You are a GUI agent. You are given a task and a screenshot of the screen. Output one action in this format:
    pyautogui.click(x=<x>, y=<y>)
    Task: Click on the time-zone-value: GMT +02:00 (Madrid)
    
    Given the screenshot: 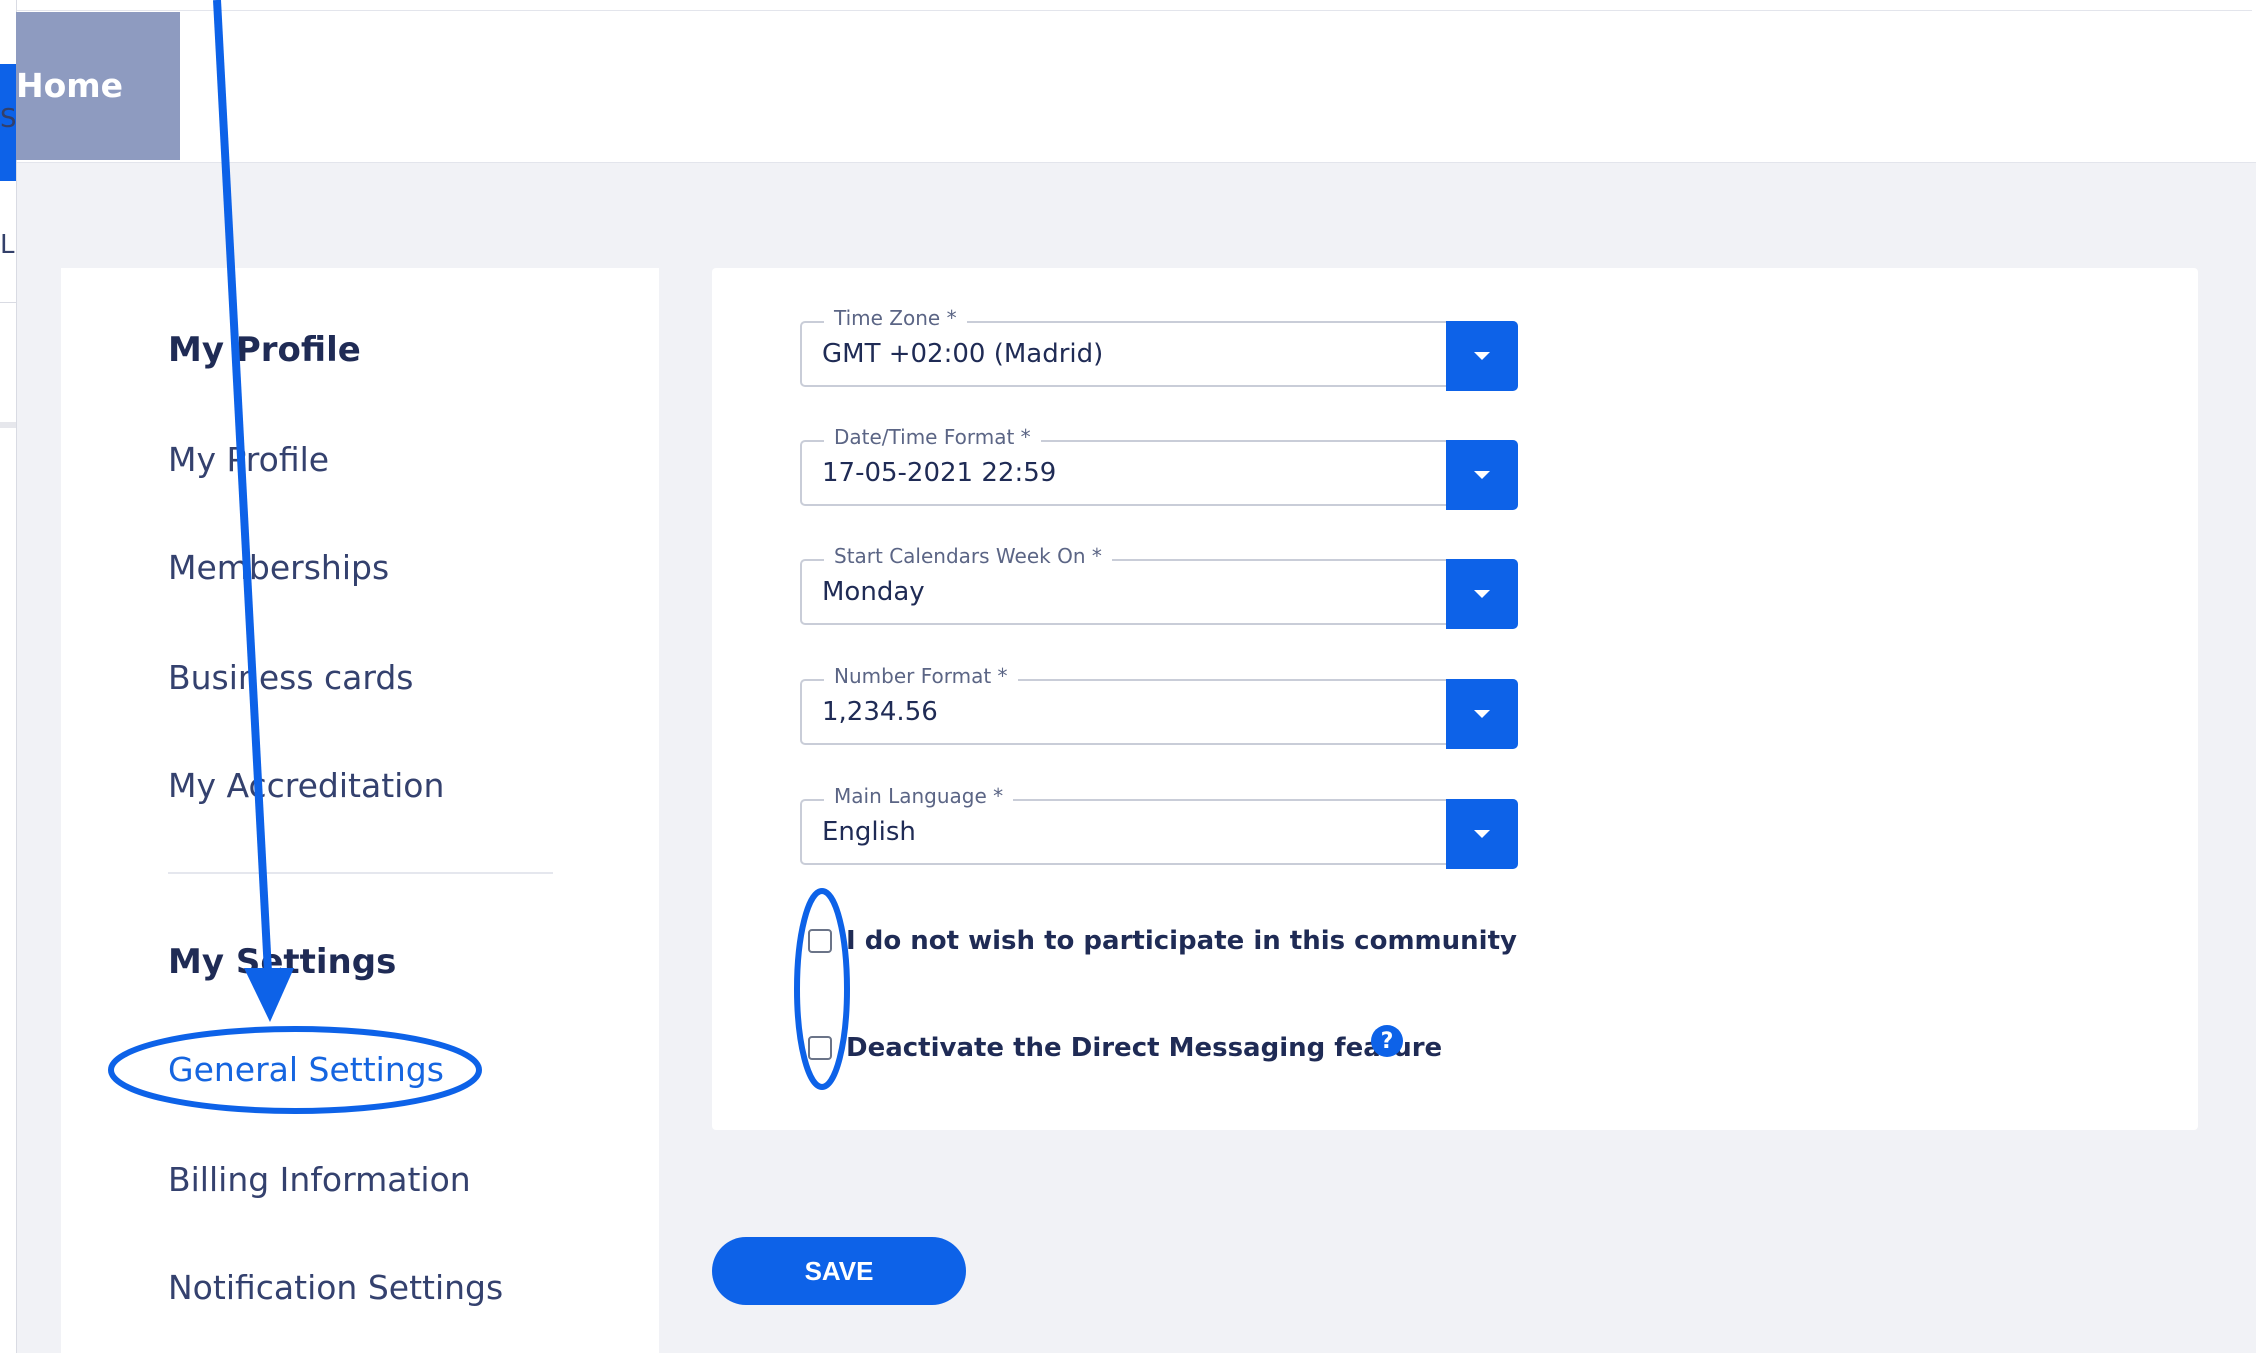 What is the action you would take?
    pyautogui.click(x=963, y=354)
    